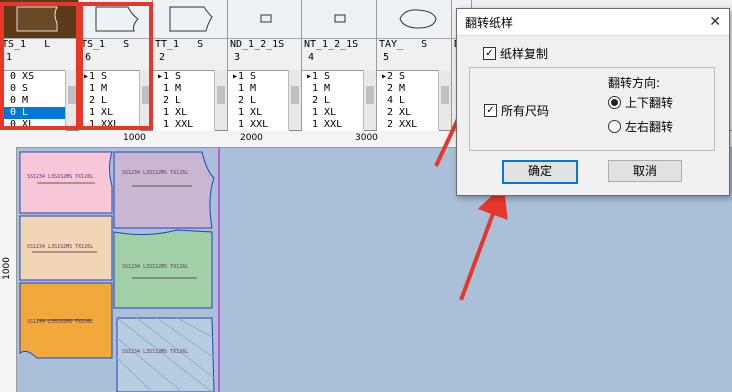 This screenshot has width=732, height=392. I want to click on size-row: 2 XL, so click(408, 113).